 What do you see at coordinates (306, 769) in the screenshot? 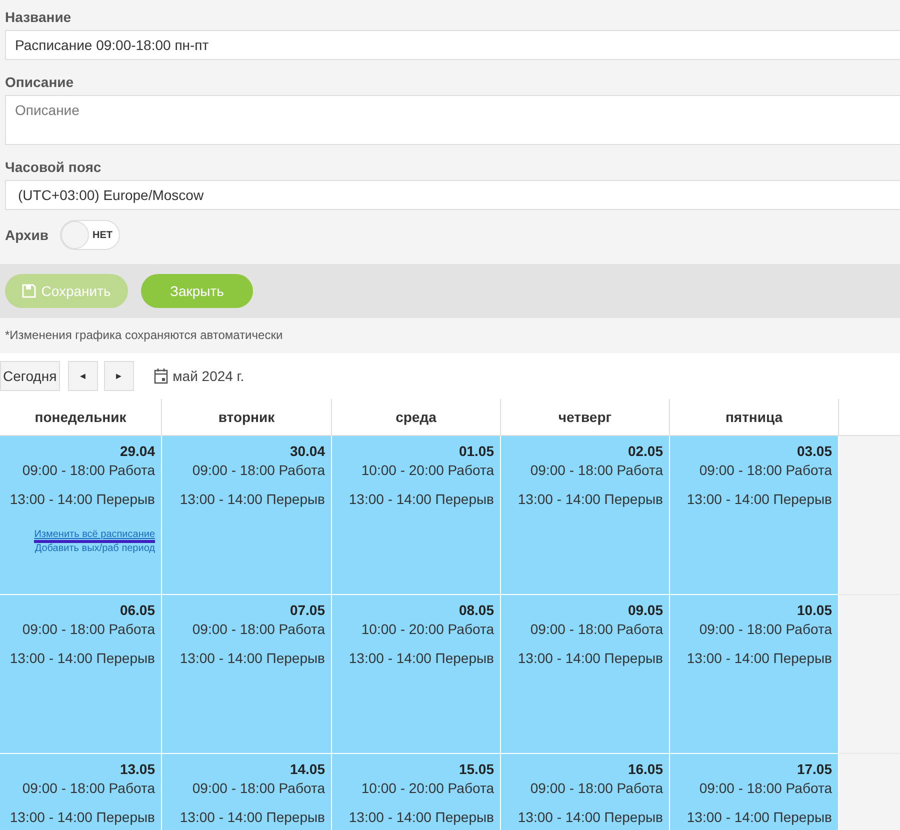
I see `day-date: 14.05` at bounding box center [306, 769].